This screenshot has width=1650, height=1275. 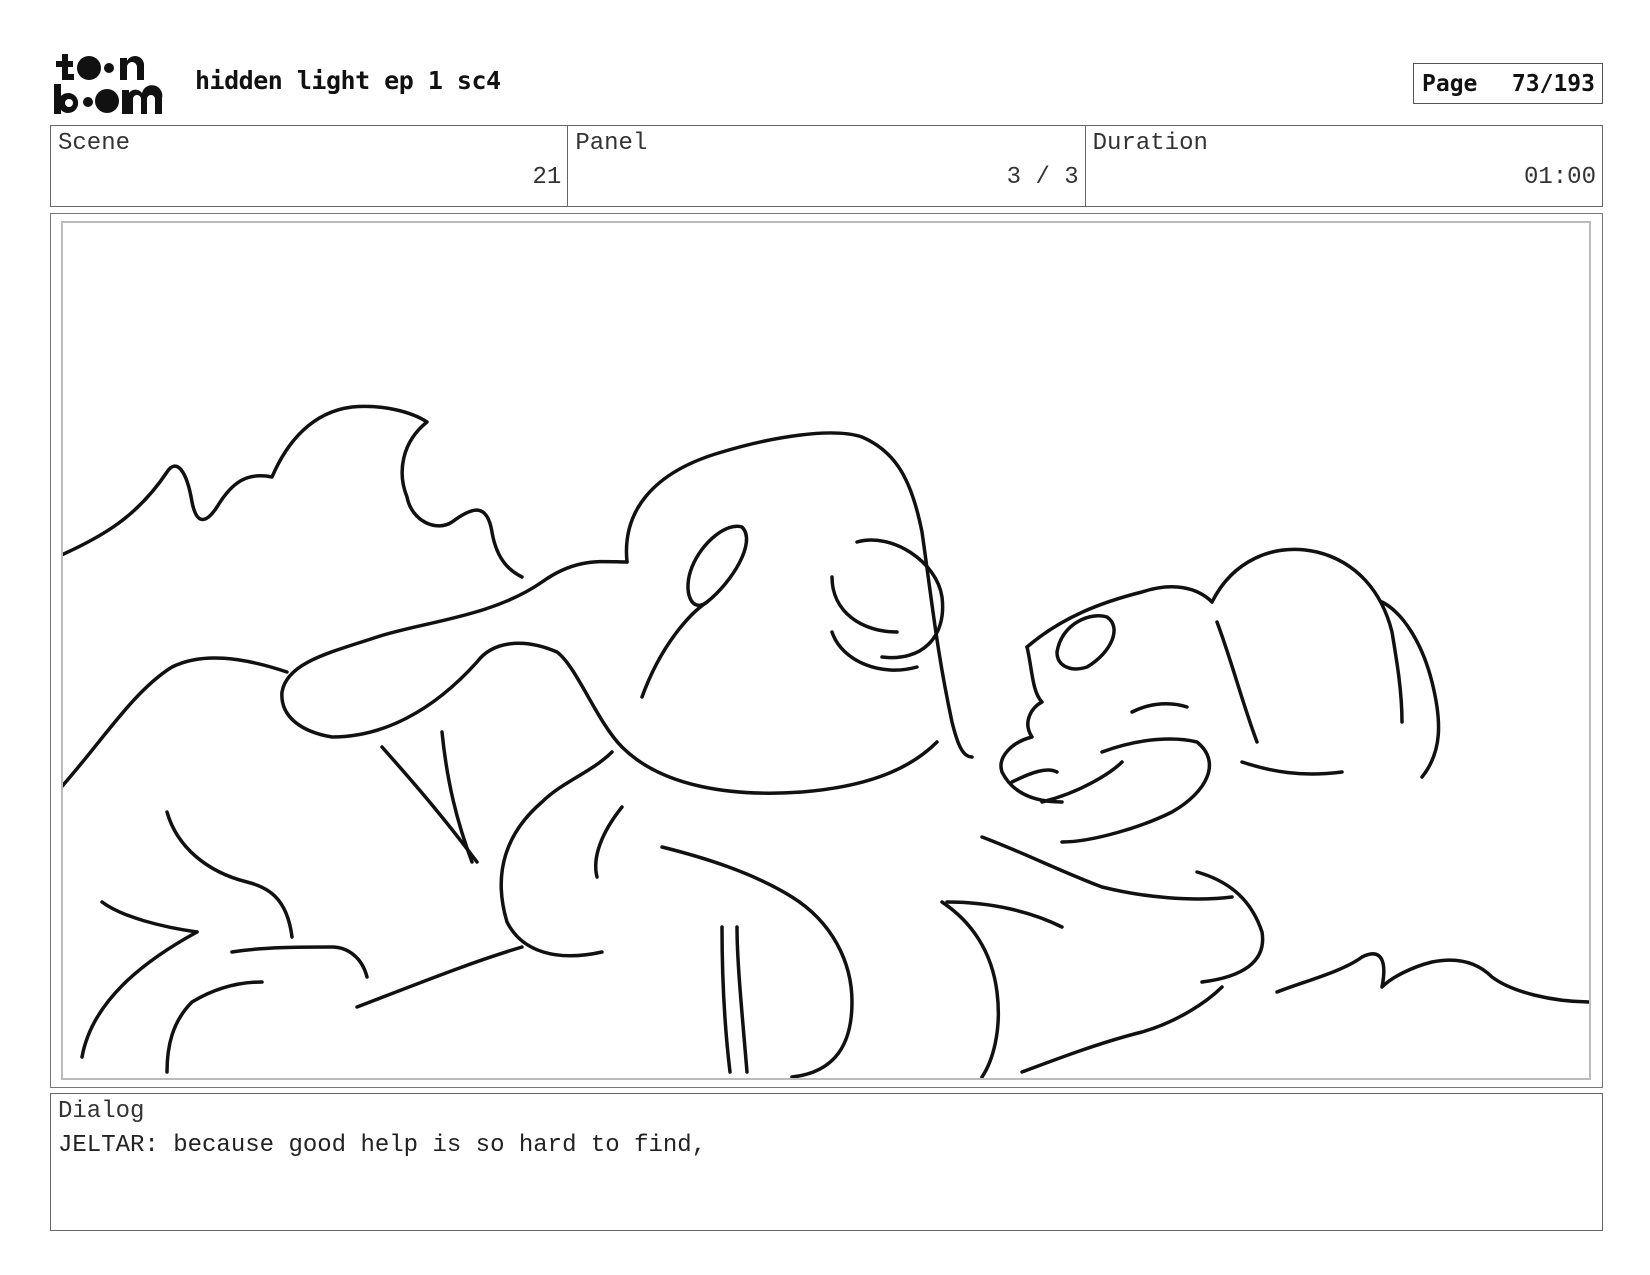 I want to click on scene-label: Scene, so click(x=94, y=143).